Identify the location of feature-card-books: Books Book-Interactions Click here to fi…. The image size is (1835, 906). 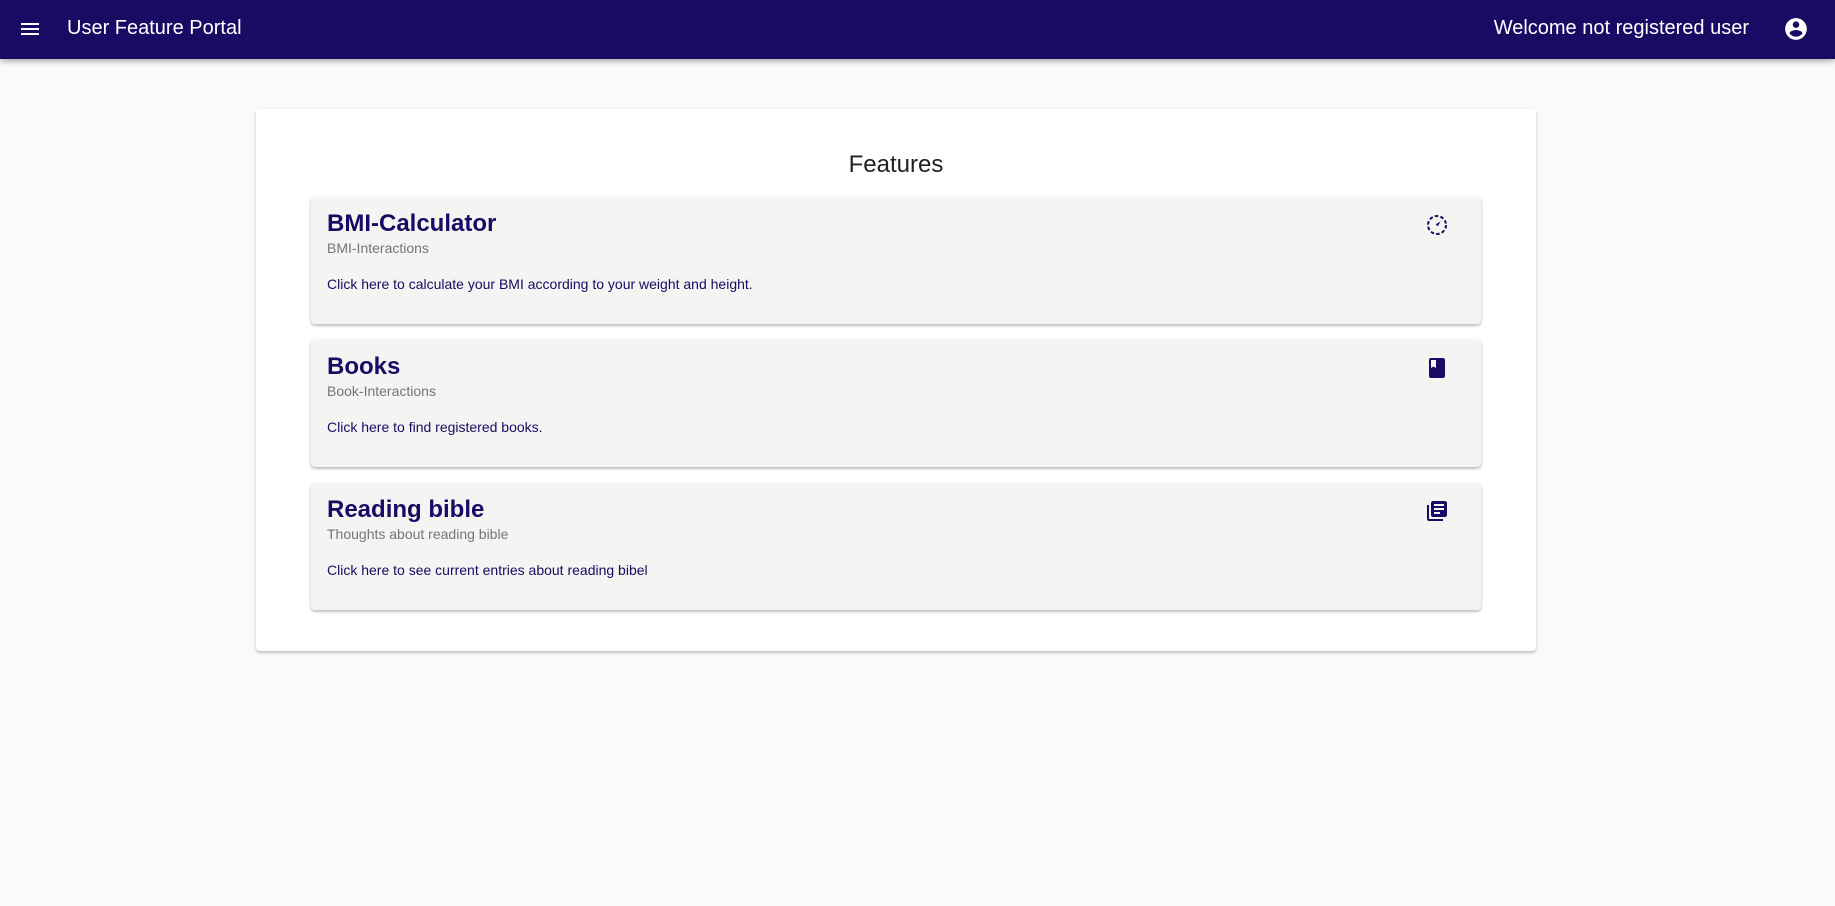
(896, 403).